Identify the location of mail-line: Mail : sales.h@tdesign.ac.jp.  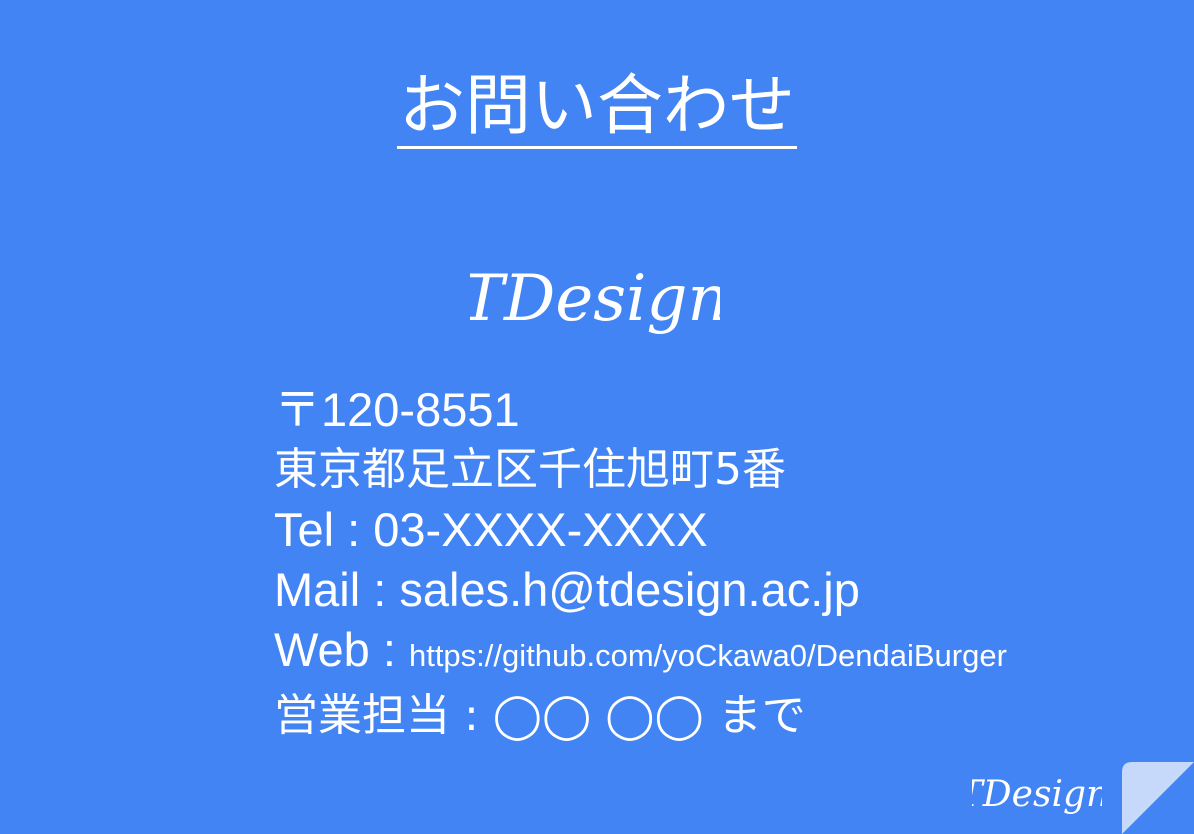
(640, 590).